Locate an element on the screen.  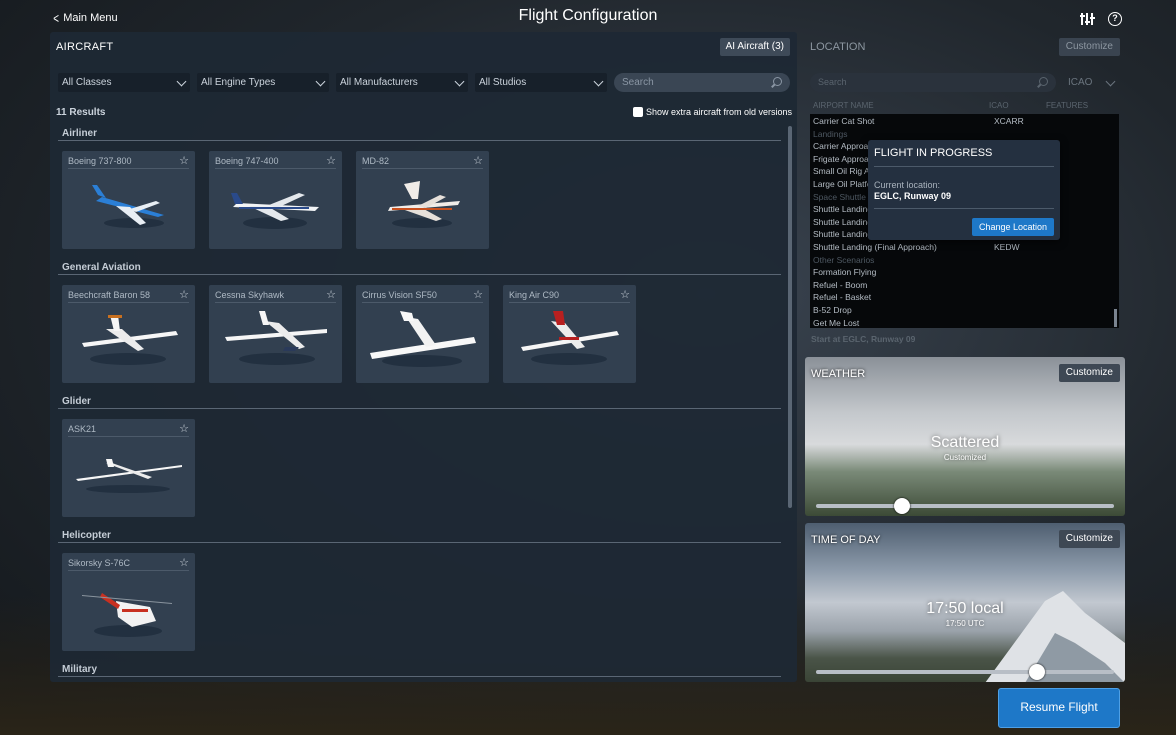
aircraft-card-md-82: MD-82 ☆ is located at coordinates (422, 200).